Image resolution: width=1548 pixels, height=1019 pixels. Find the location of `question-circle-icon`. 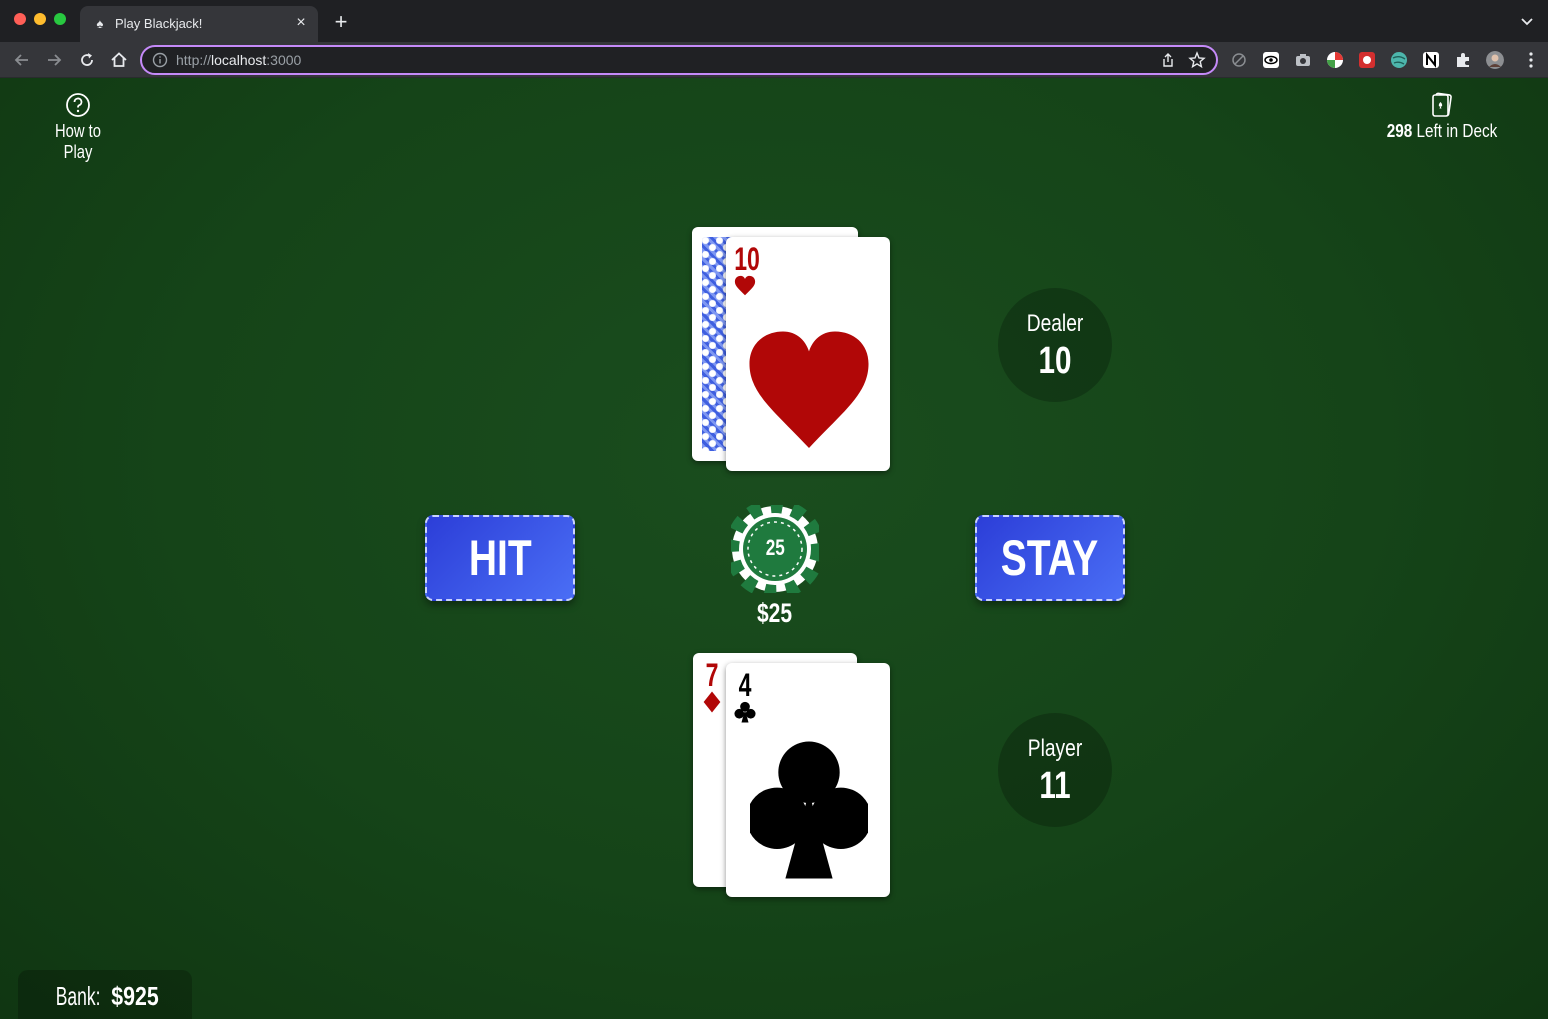

question-circle-icon is located at coordinates (78, 105).